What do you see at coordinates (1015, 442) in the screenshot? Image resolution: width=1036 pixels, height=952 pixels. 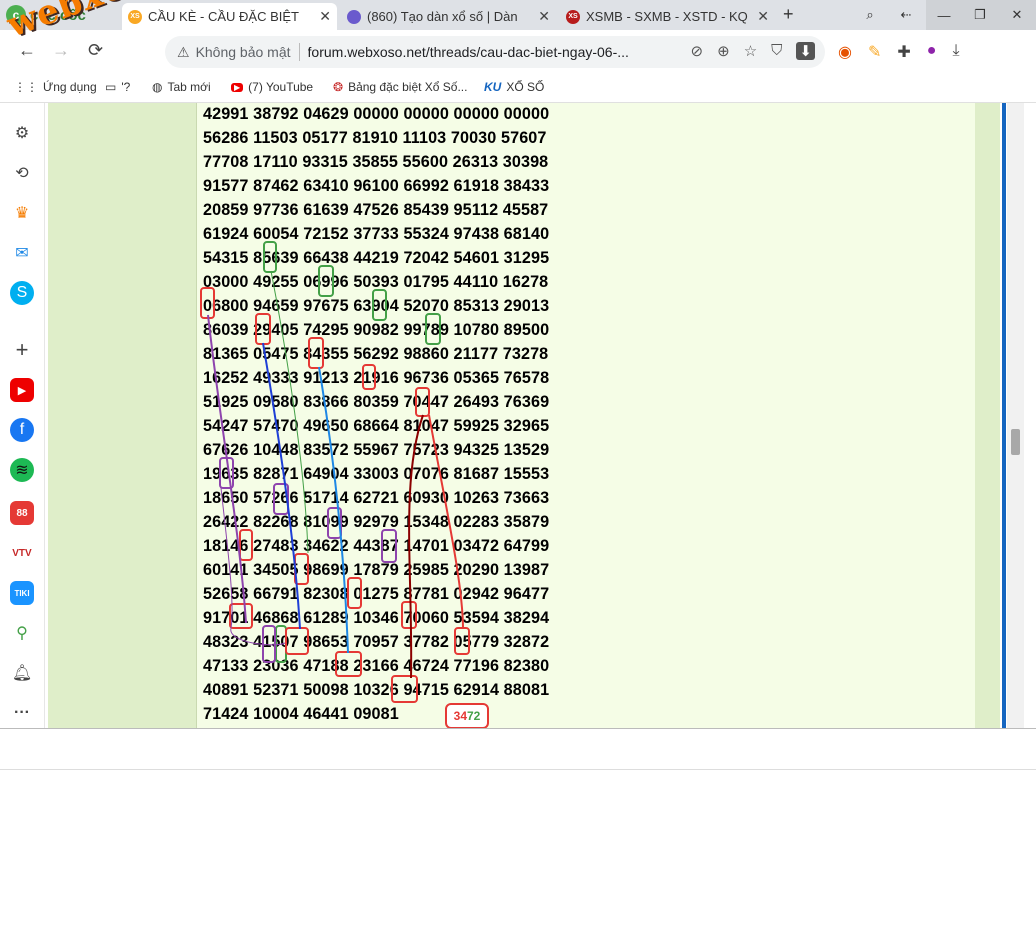 I see `scrollbar-thumb` at bounding box center [1015, 442].